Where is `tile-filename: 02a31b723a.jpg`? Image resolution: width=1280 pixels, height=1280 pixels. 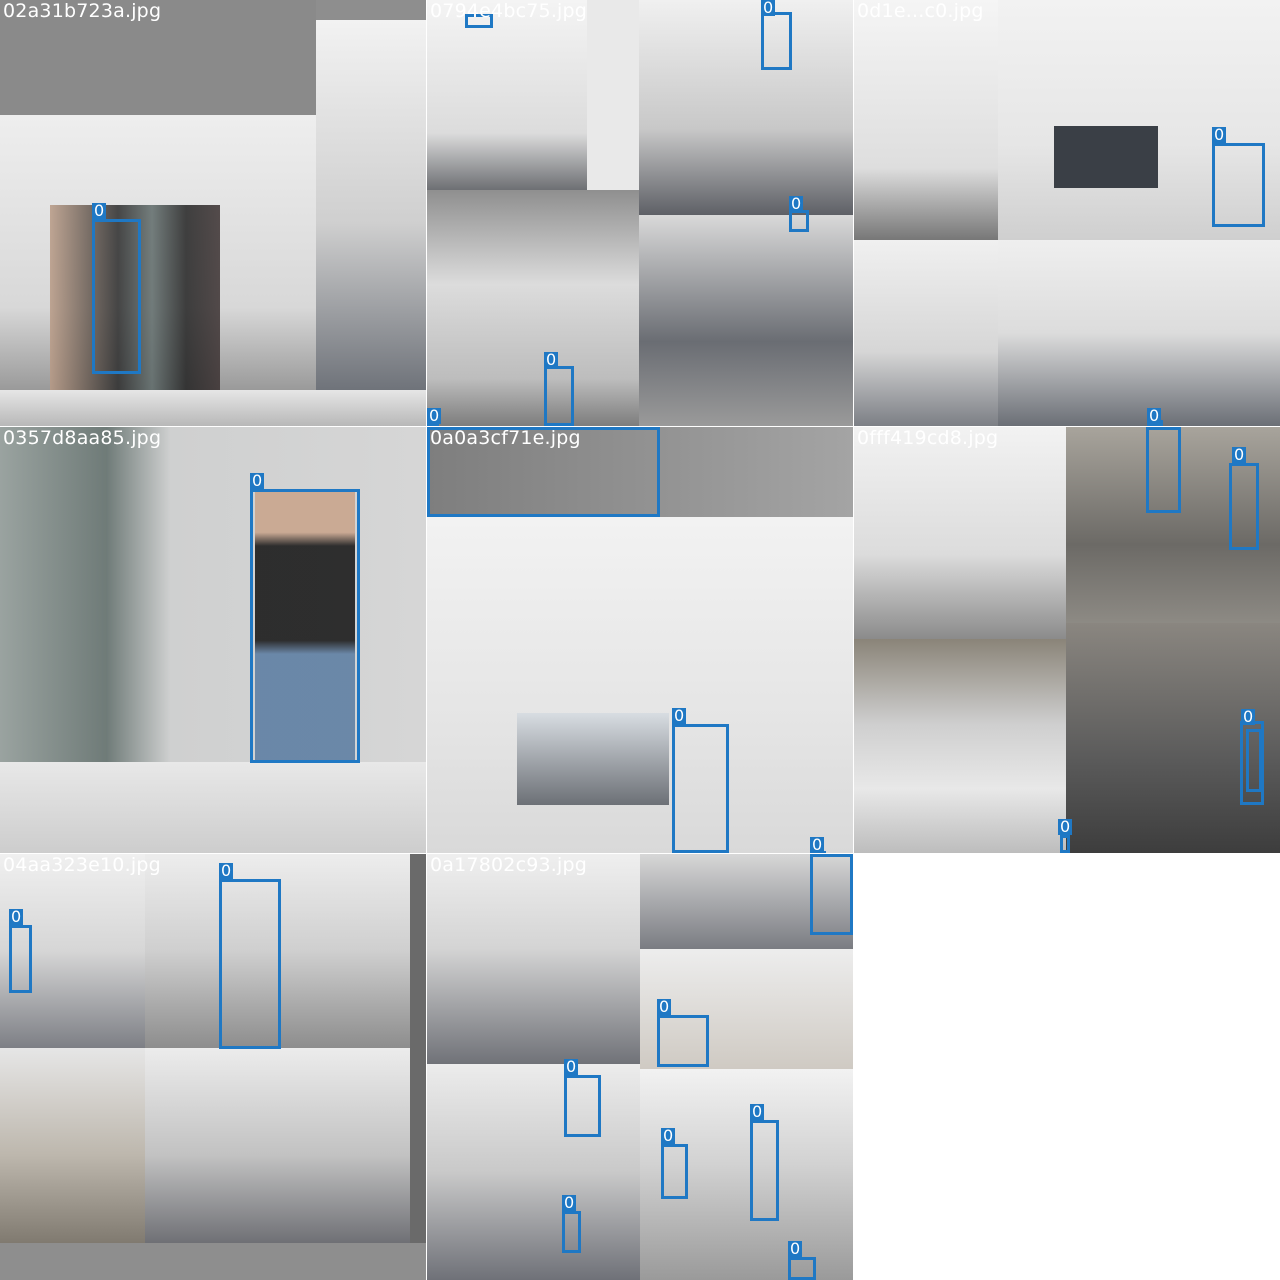
tile-filename: 02a31b723a.jpg is located at coordinates (82, 11).